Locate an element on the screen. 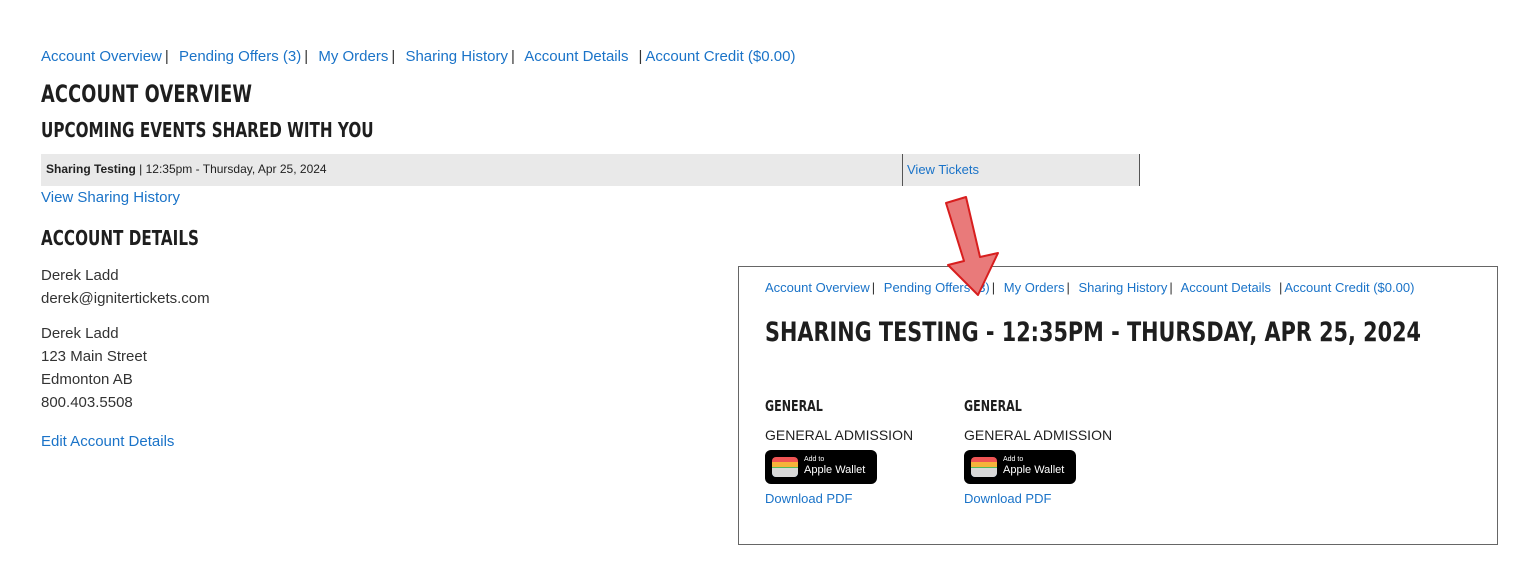  account-name: Derek Ladd is located at coordinates (80, 275).